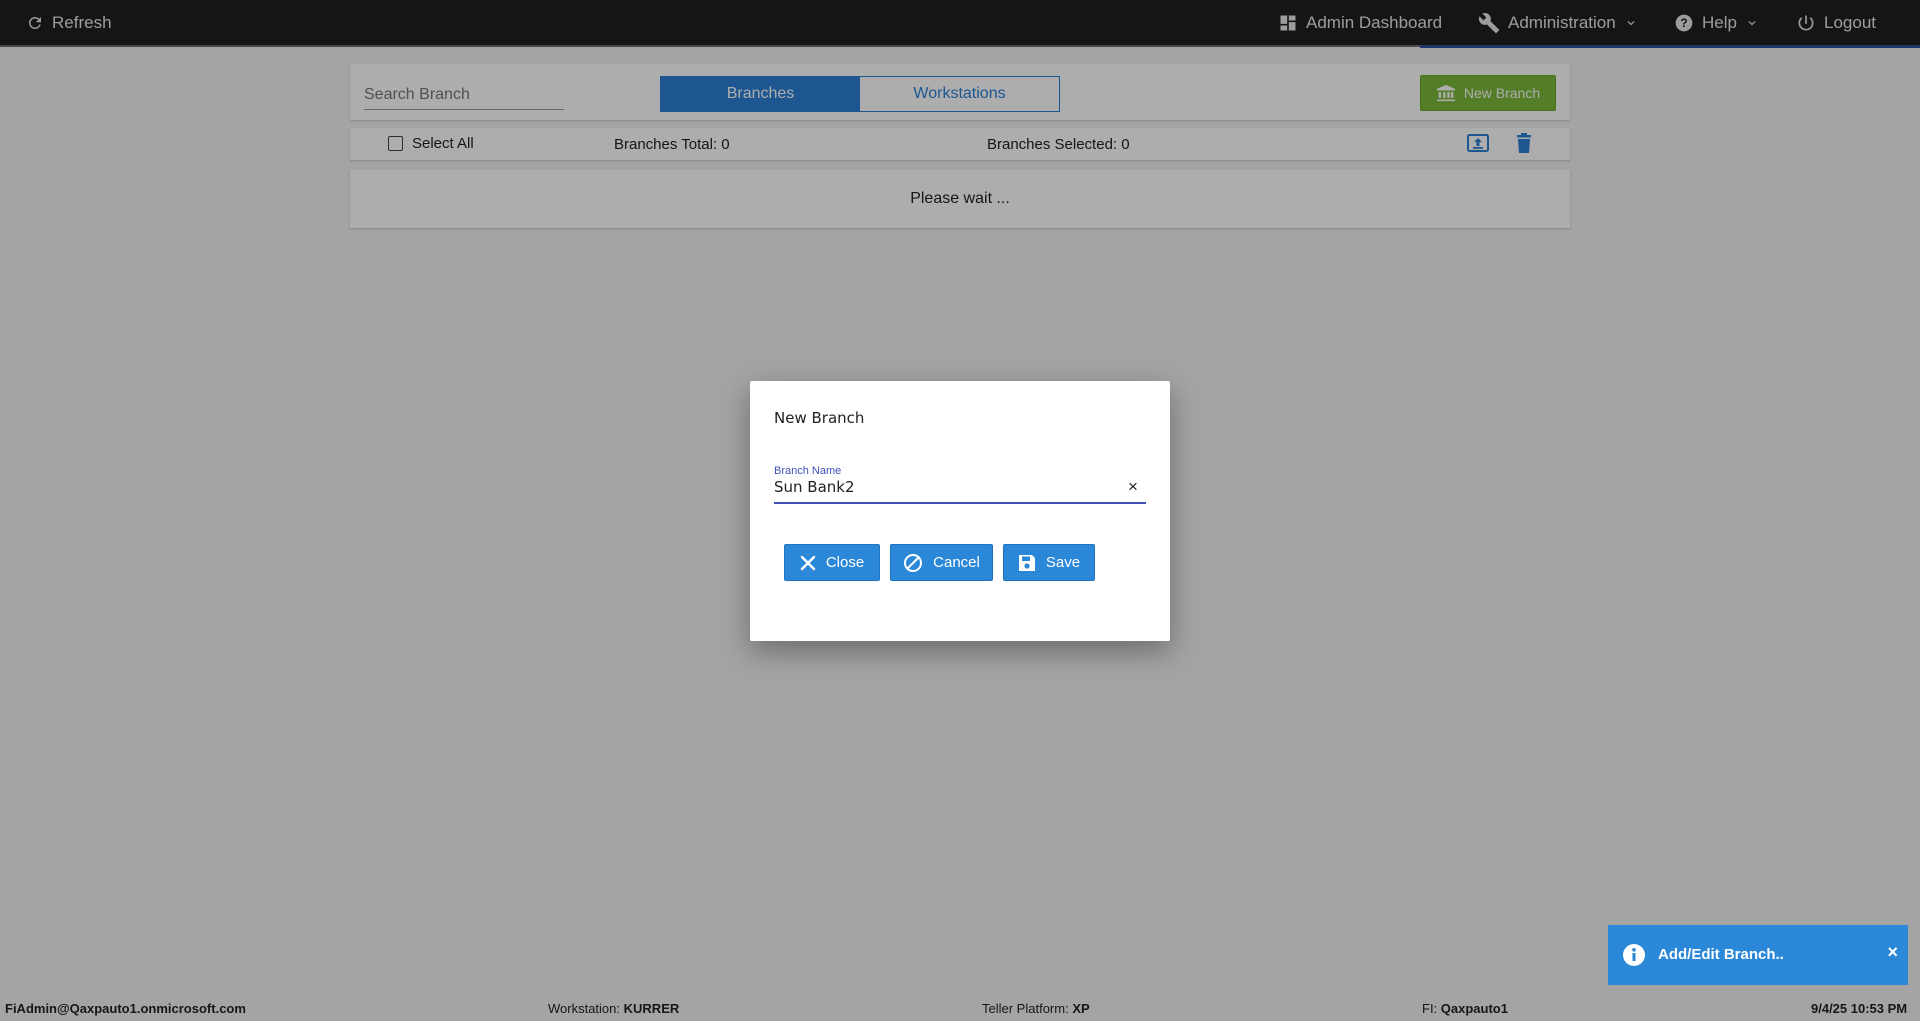  I want to click on save-button: Save, so click(1049, 562).